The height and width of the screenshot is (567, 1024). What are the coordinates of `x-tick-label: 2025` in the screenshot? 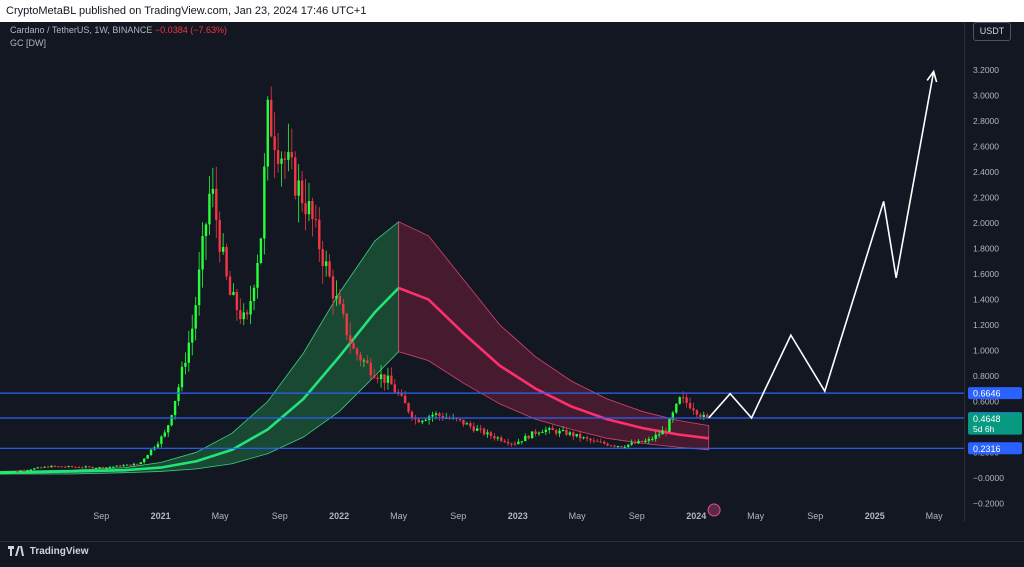 It's located at (875, 516).